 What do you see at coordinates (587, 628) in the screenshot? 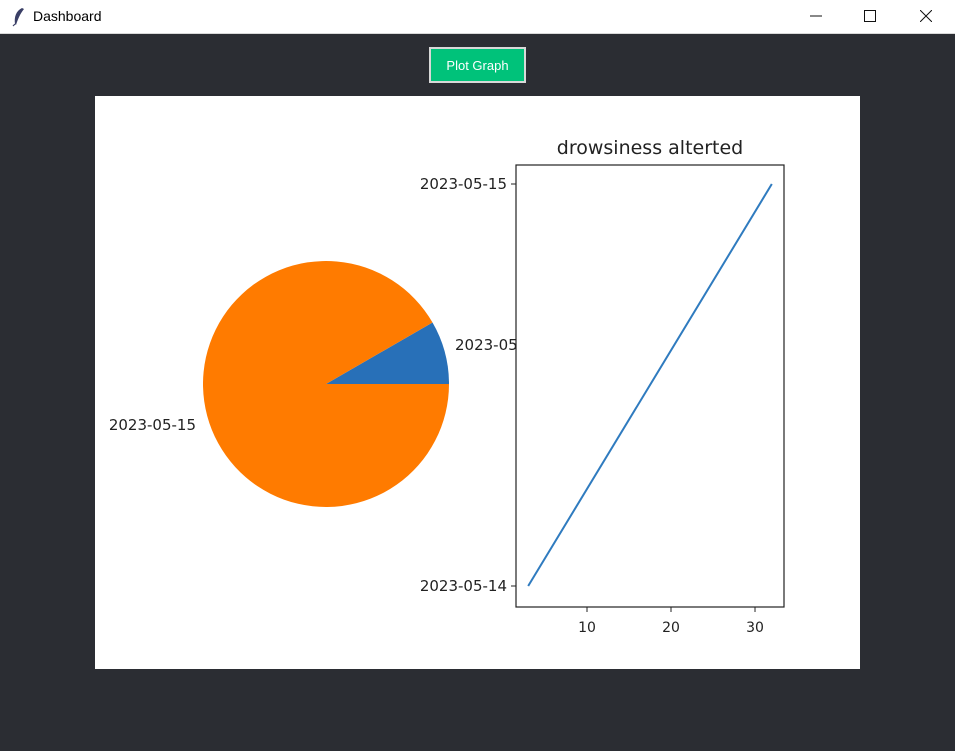
I see `x-tick-label: 10` at bounding box center [587, 628].